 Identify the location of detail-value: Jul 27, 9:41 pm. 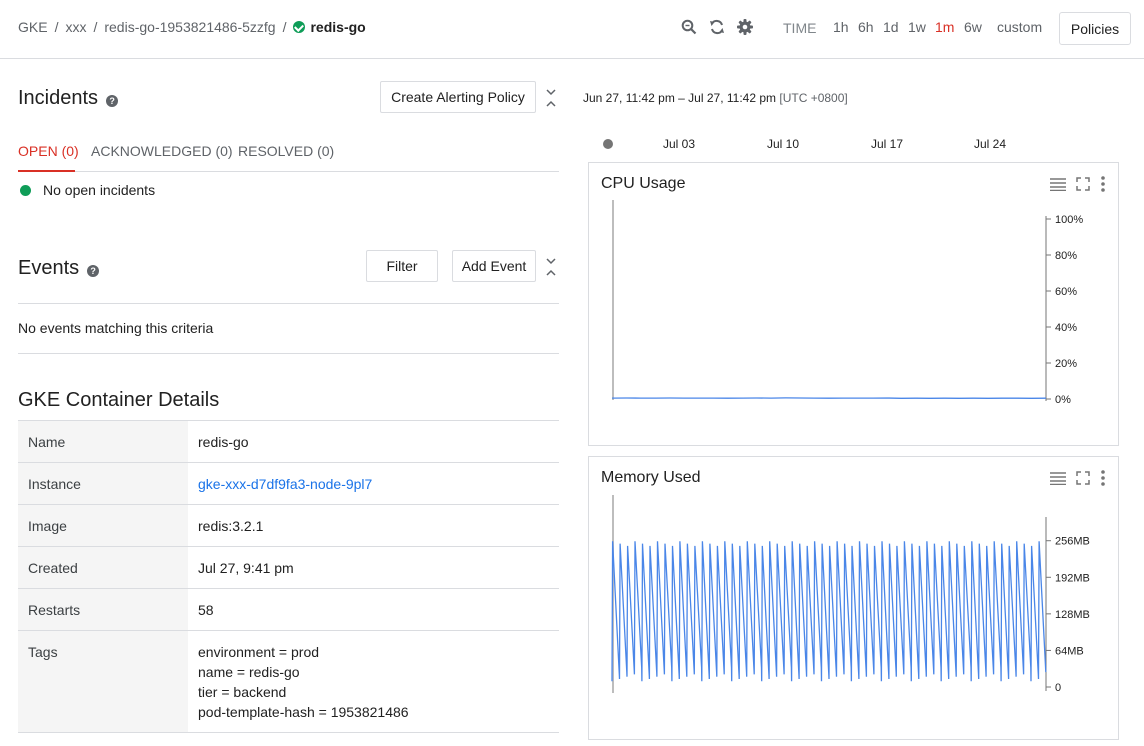
(373, 567).